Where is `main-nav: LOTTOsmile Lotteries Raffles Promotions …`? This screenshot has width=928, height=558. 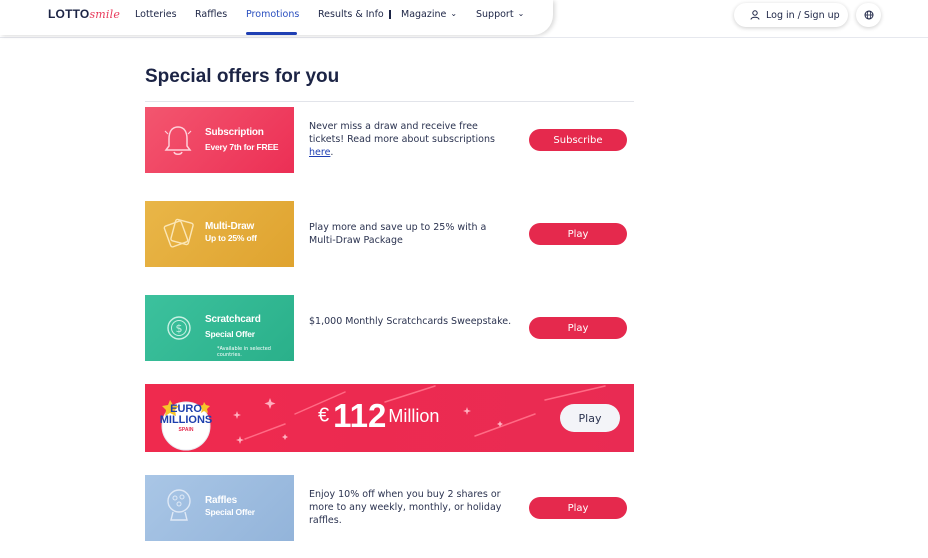
main-nav: LOTTOsmile Lotteries Raffles Promotions … is located at coordinates (276, 17).